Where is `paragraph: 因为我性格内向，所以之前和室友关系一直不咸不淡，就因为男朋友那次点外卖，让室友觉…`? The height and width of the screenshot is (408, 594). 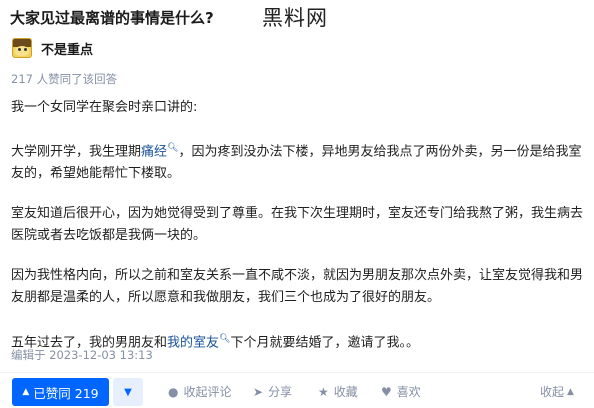
paragraph: 因为我性格内向，所以之前和室友关系一直不咸不淡，就因为男朋友那次点外卖，让室友觉… is located at coordinates (297, 287).